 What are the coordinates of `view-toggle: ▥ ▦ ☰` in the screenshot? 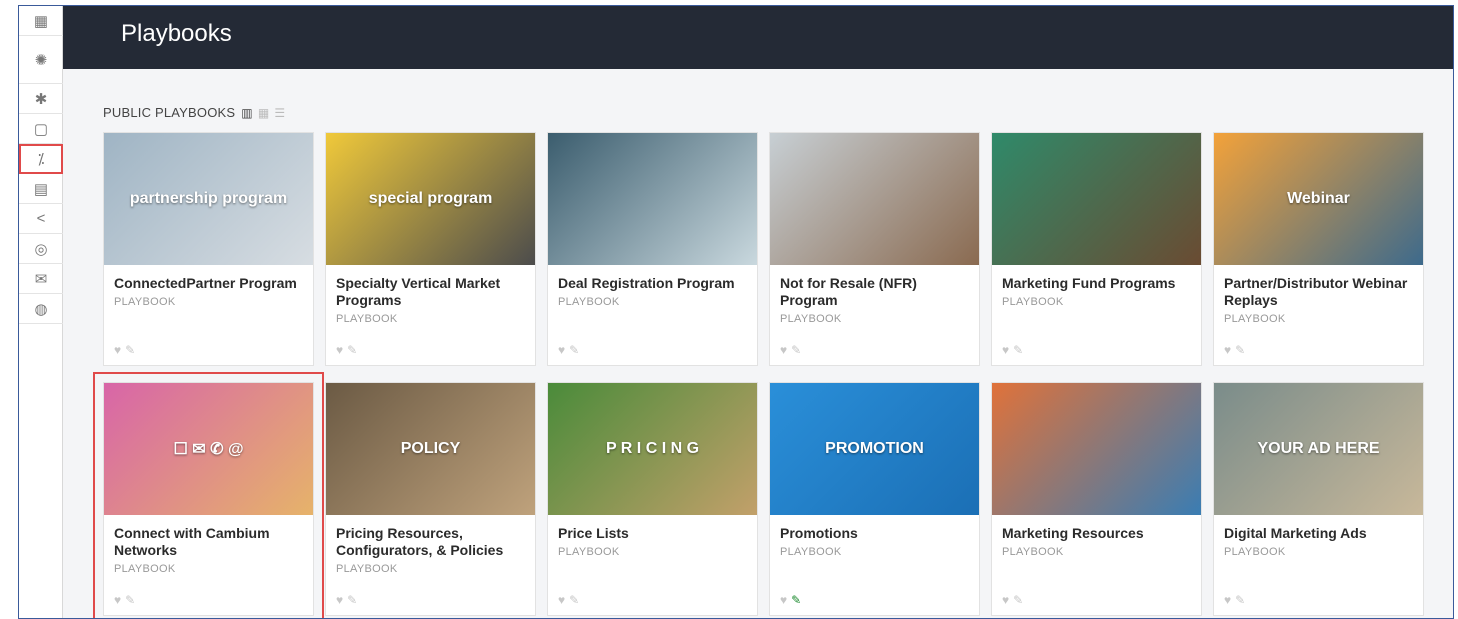 It's located at (263, 113).